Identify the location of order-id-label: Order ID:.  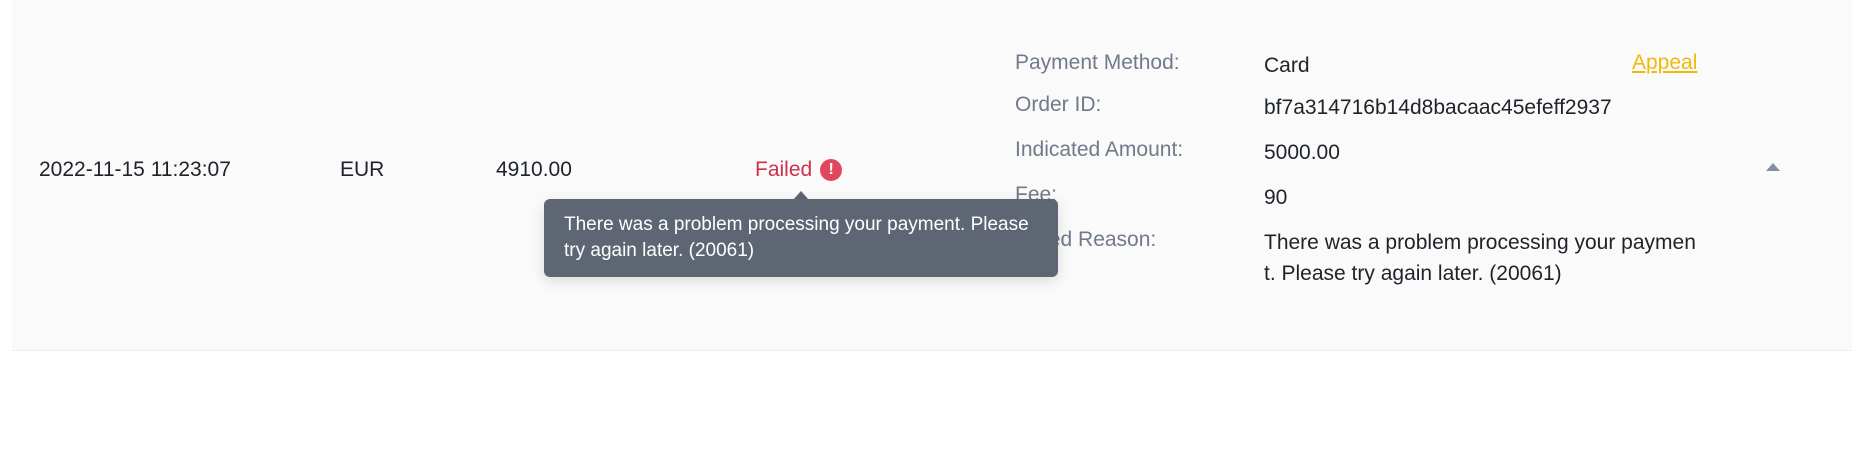
(1058, 104).